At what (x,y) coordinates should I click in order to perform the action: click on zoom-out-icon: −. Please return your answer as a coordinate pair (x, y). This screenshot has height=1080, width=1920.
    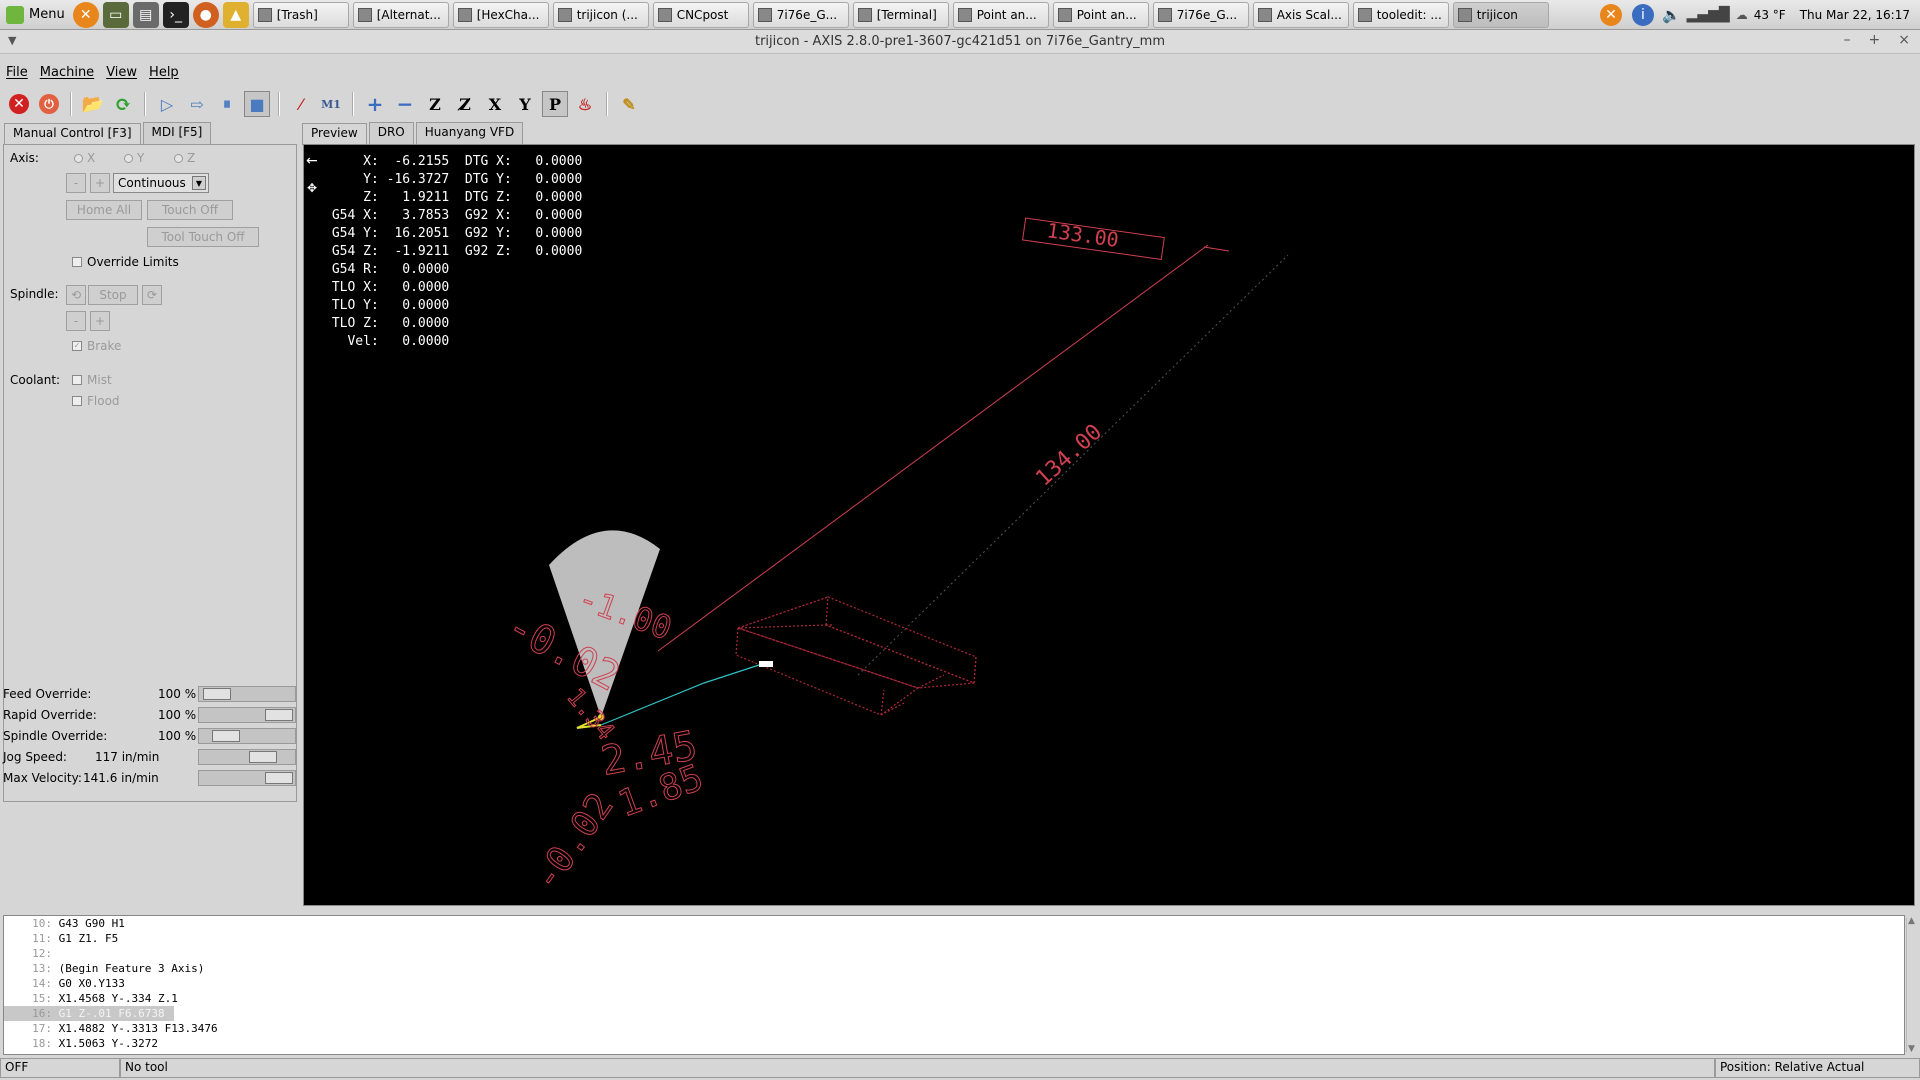
    Looking at the image, I should click on (405, 104).